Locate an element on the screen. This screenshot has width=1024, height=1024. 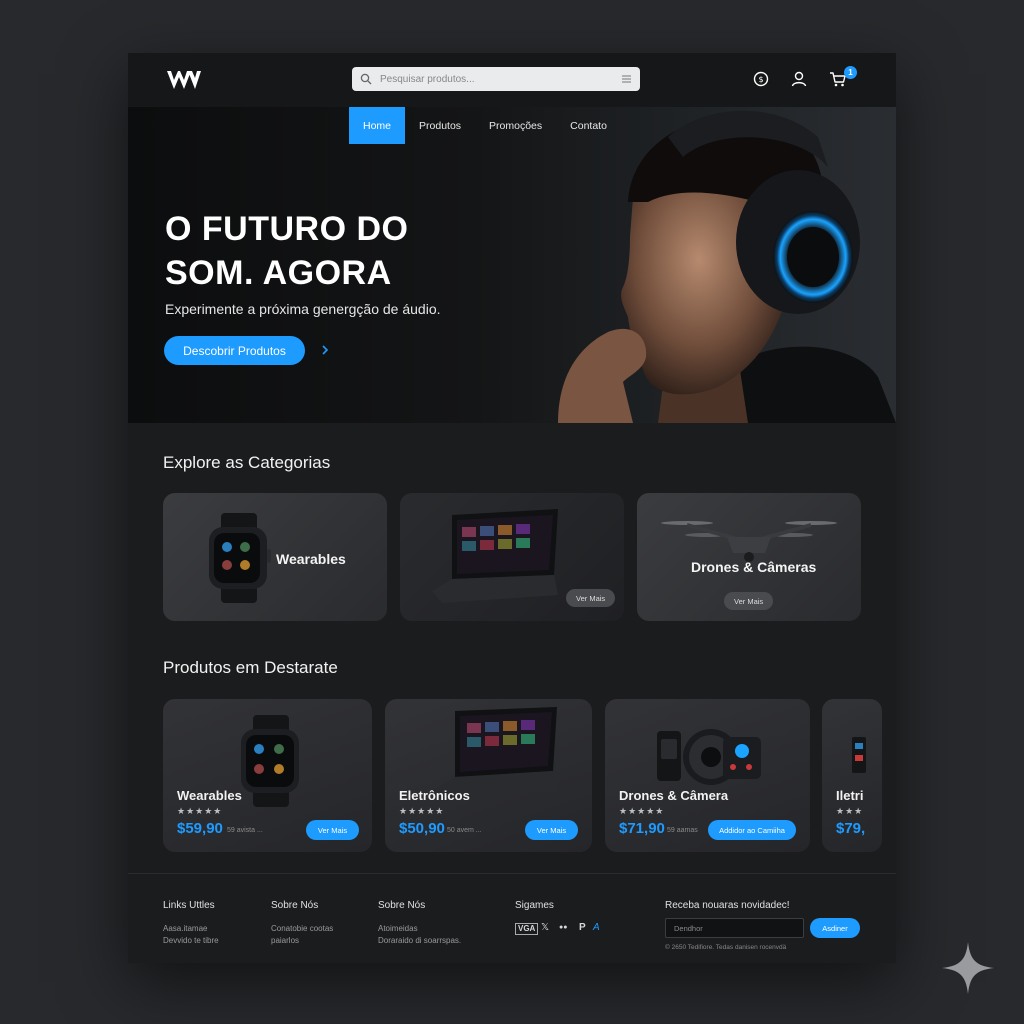
footer-link: Devvido te tibre is located at coordinates (191, 940).